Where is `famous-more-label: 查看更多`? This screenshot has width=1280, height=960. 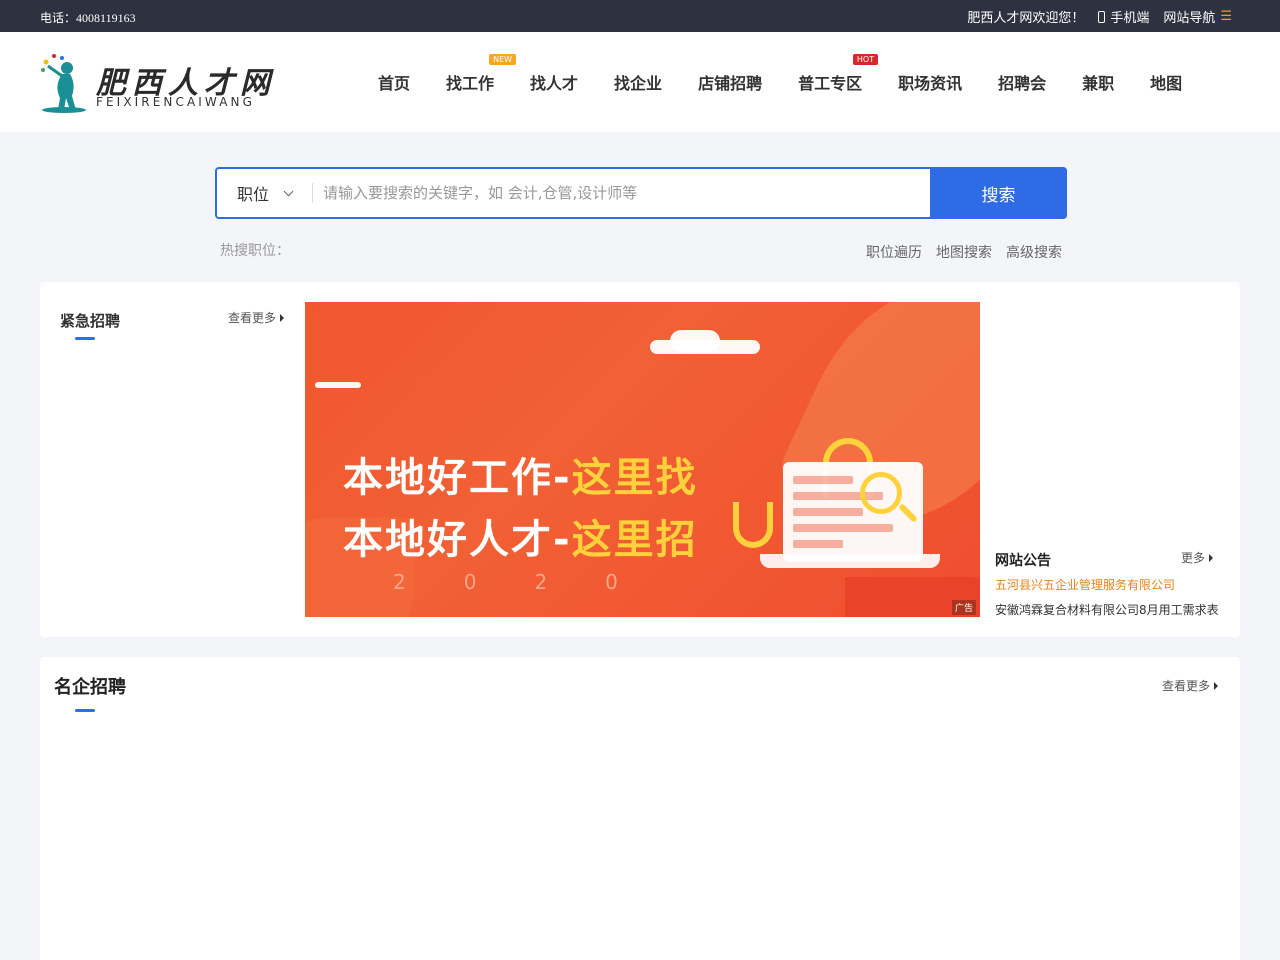
famous-more-label: 查看更多 is located at coordinates (1186, 686).